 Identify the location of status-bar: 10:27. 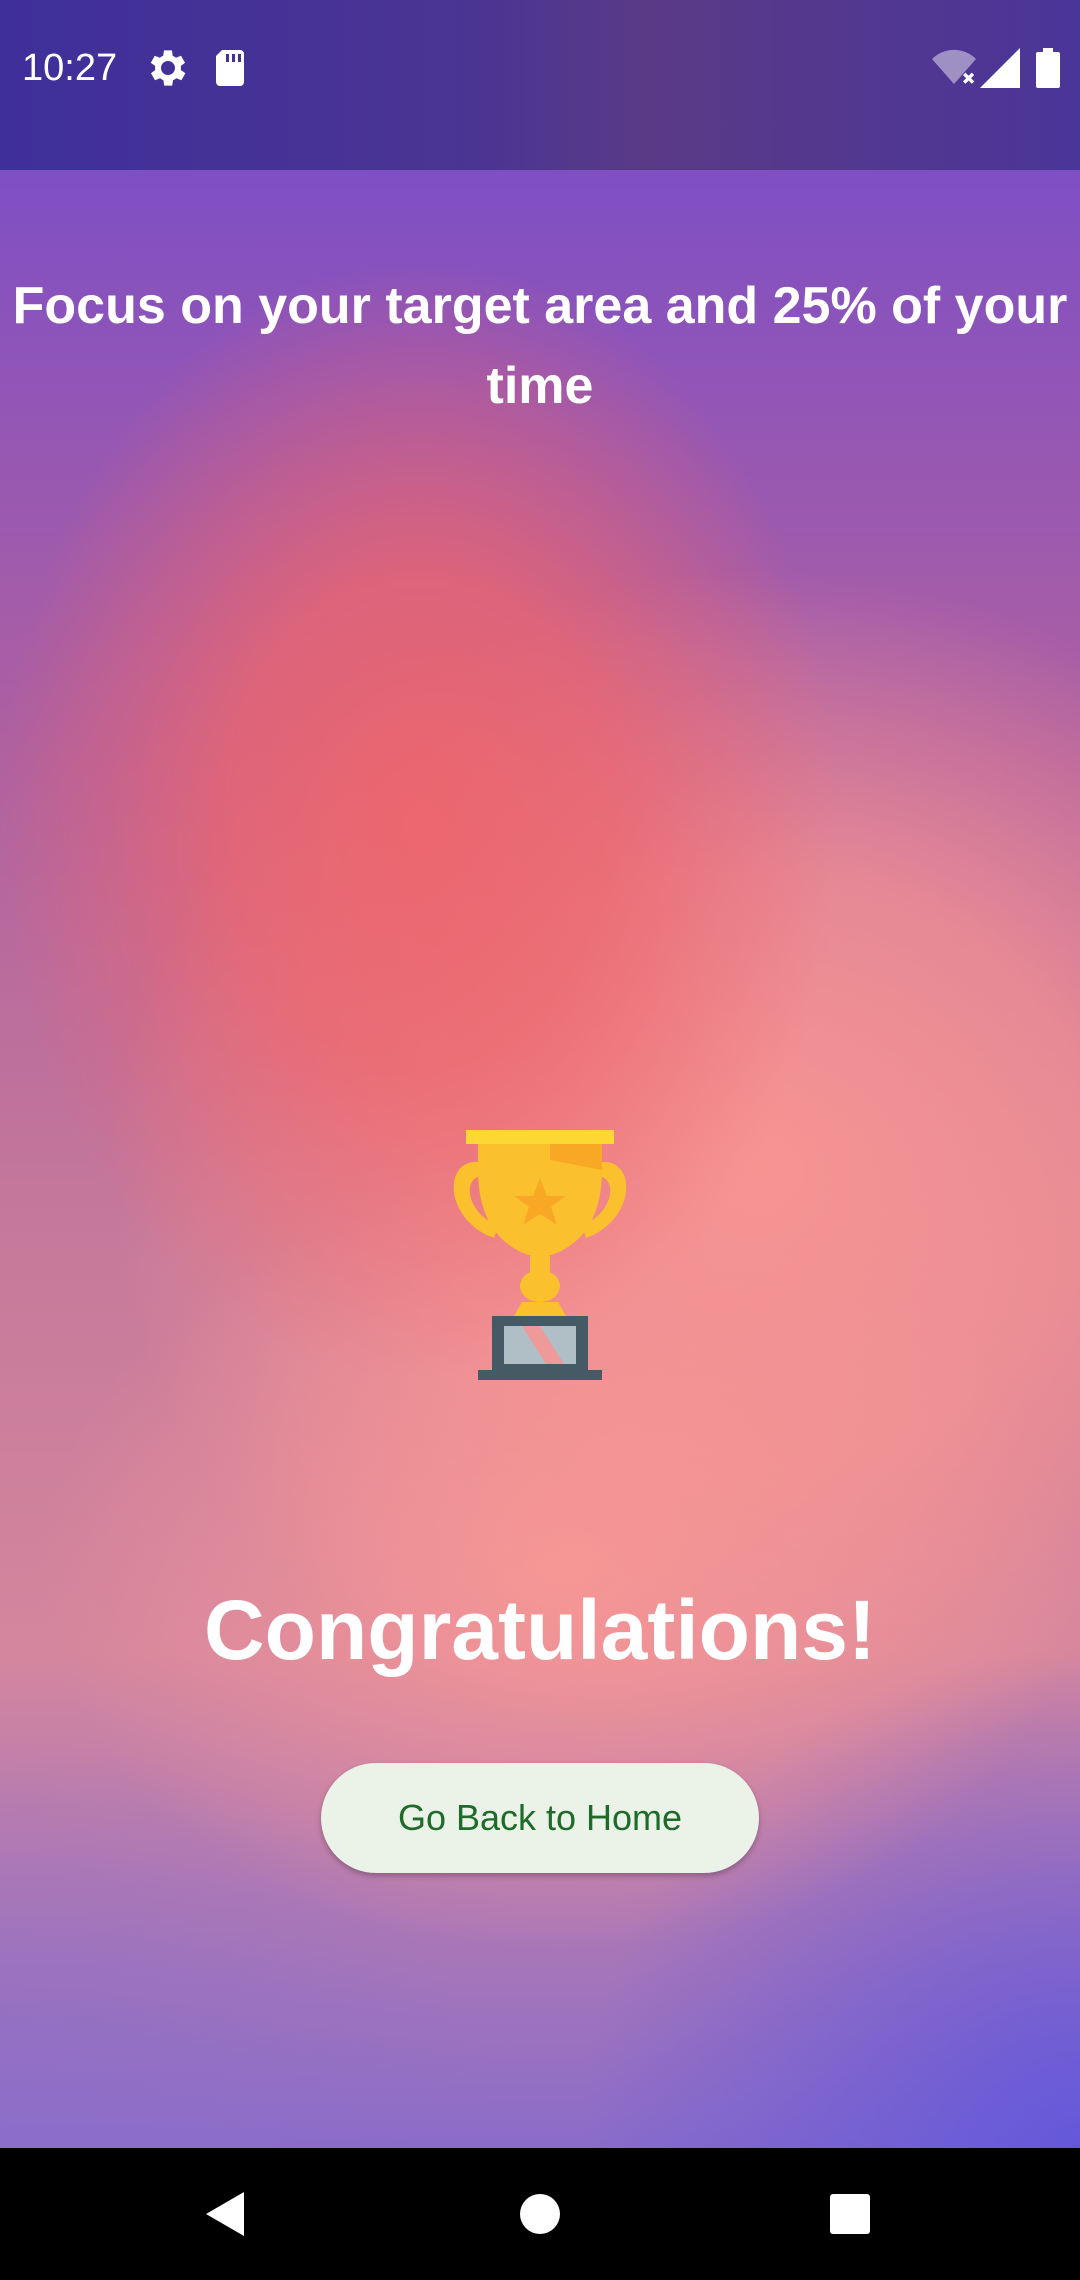
(540, 85).